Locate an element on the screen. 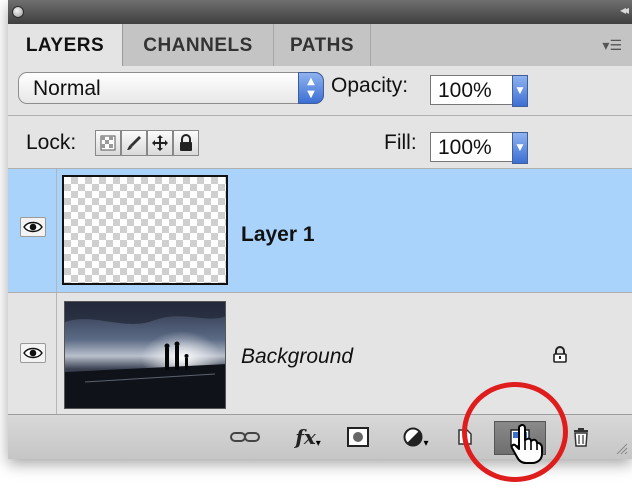 The image size is (632, 491). layer-1-name: Layer 1 is located at coordinates (278, 235).